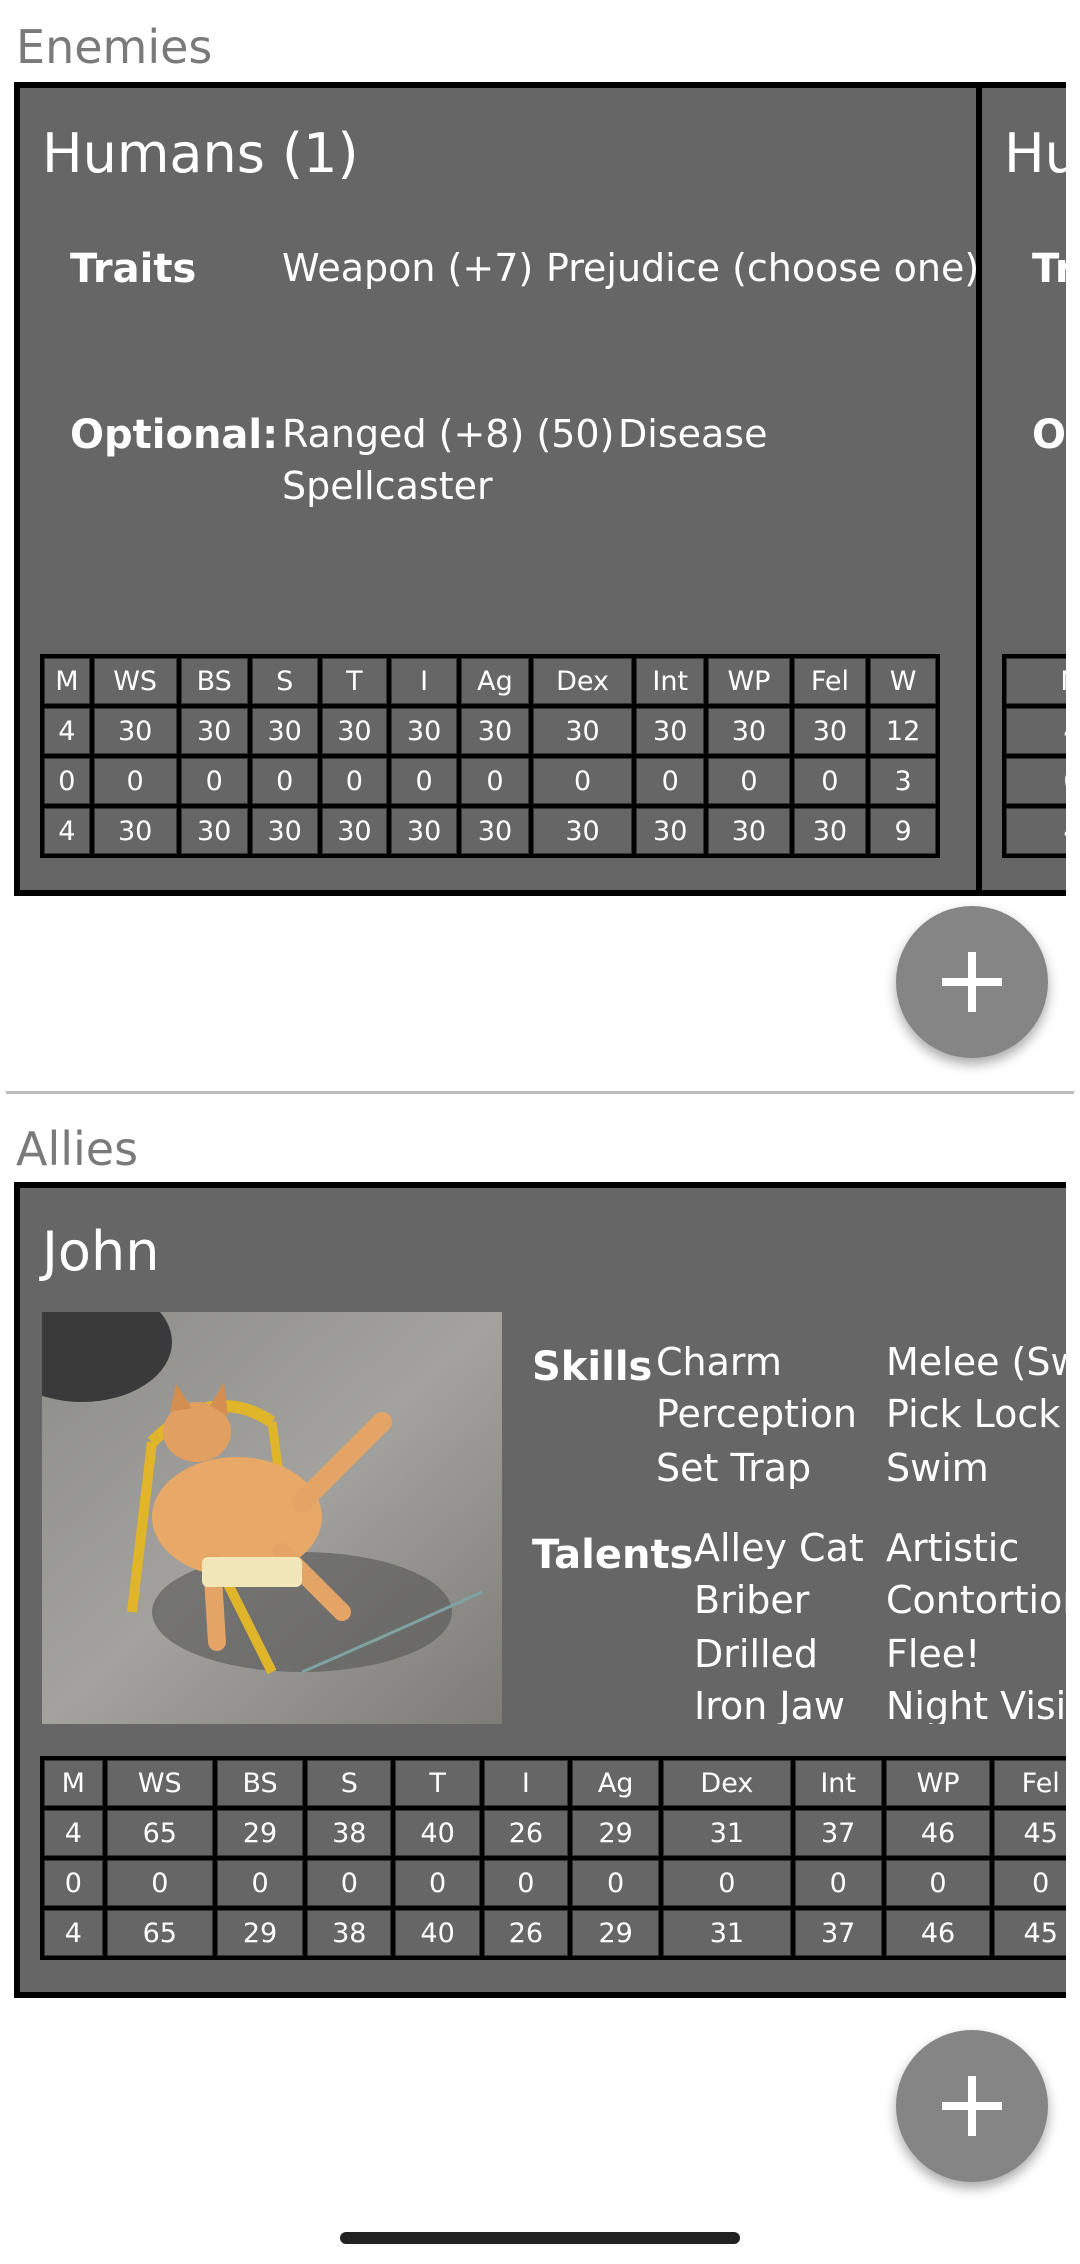 This screenshot has height=2264, width=1080. Describe the element at coordinates (272, 1518) in the screenshot. I see `ally-portrait` at that location.